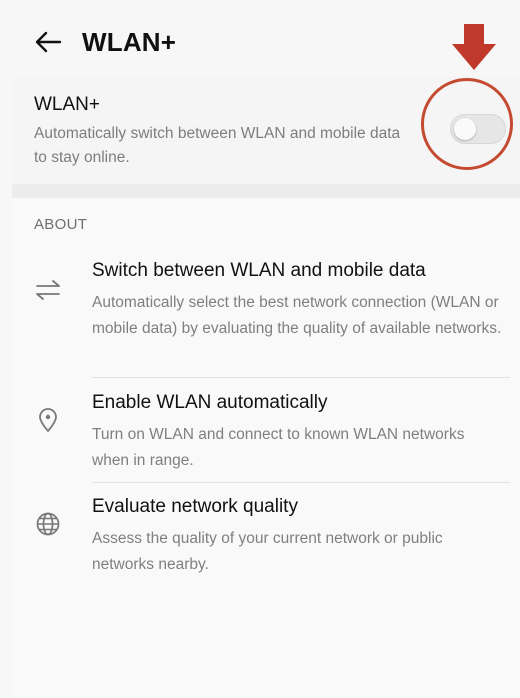  Describe the element at coordinates (67, 104) in the screenshot. I see `wlan-plus-title: WLAN+` at that location.